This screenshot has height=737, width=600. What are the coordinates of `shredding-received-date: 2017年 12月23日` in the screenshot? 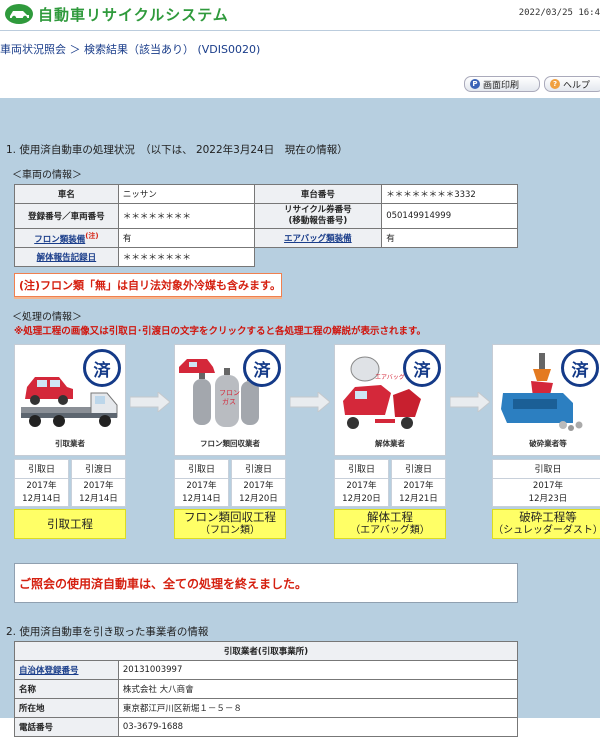 It's located at (546, 493).